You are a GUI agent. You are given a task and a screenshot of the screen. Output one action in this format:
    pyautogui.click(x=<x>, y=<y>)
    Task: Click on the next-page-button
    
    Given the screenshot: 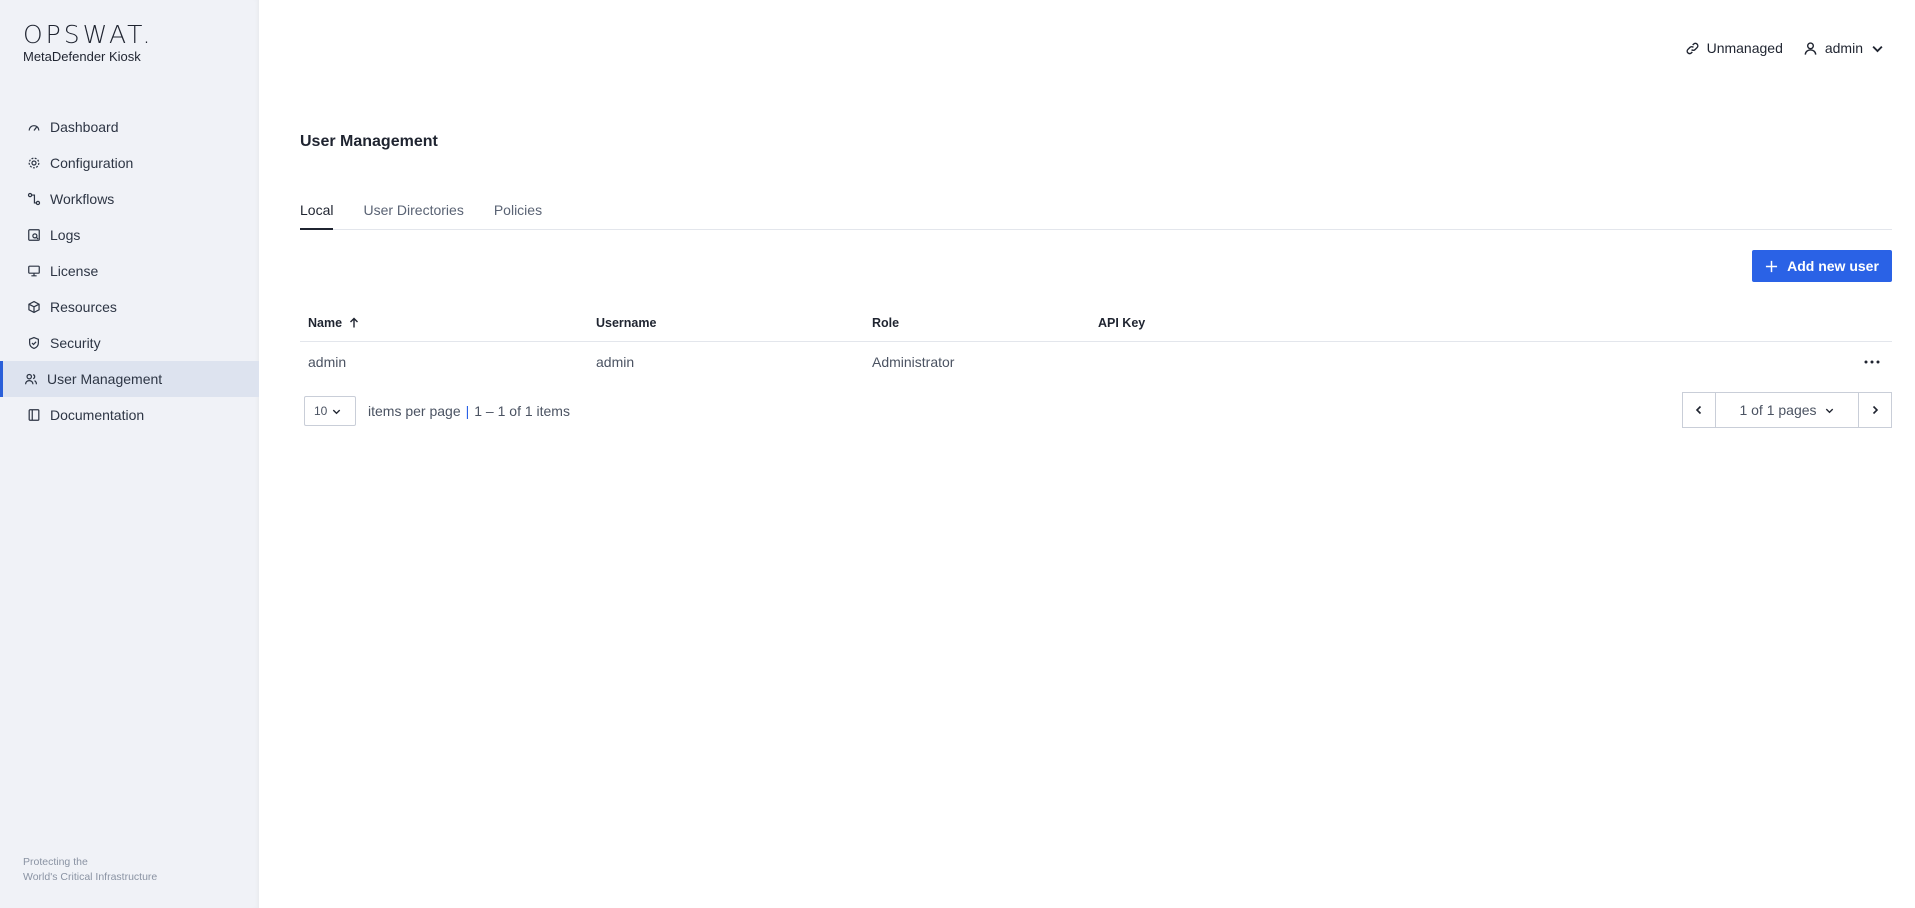 What is the action you would take?
    pyautogui.click(x=1875, y=410)
    